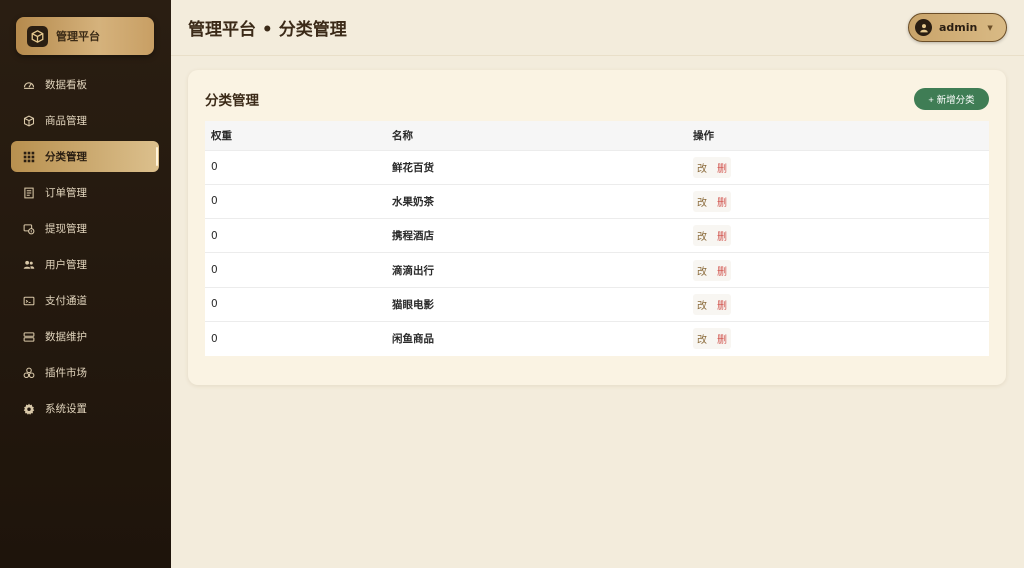  I want to click on sidebar-item-label: 数据看板, so click(66, 85).